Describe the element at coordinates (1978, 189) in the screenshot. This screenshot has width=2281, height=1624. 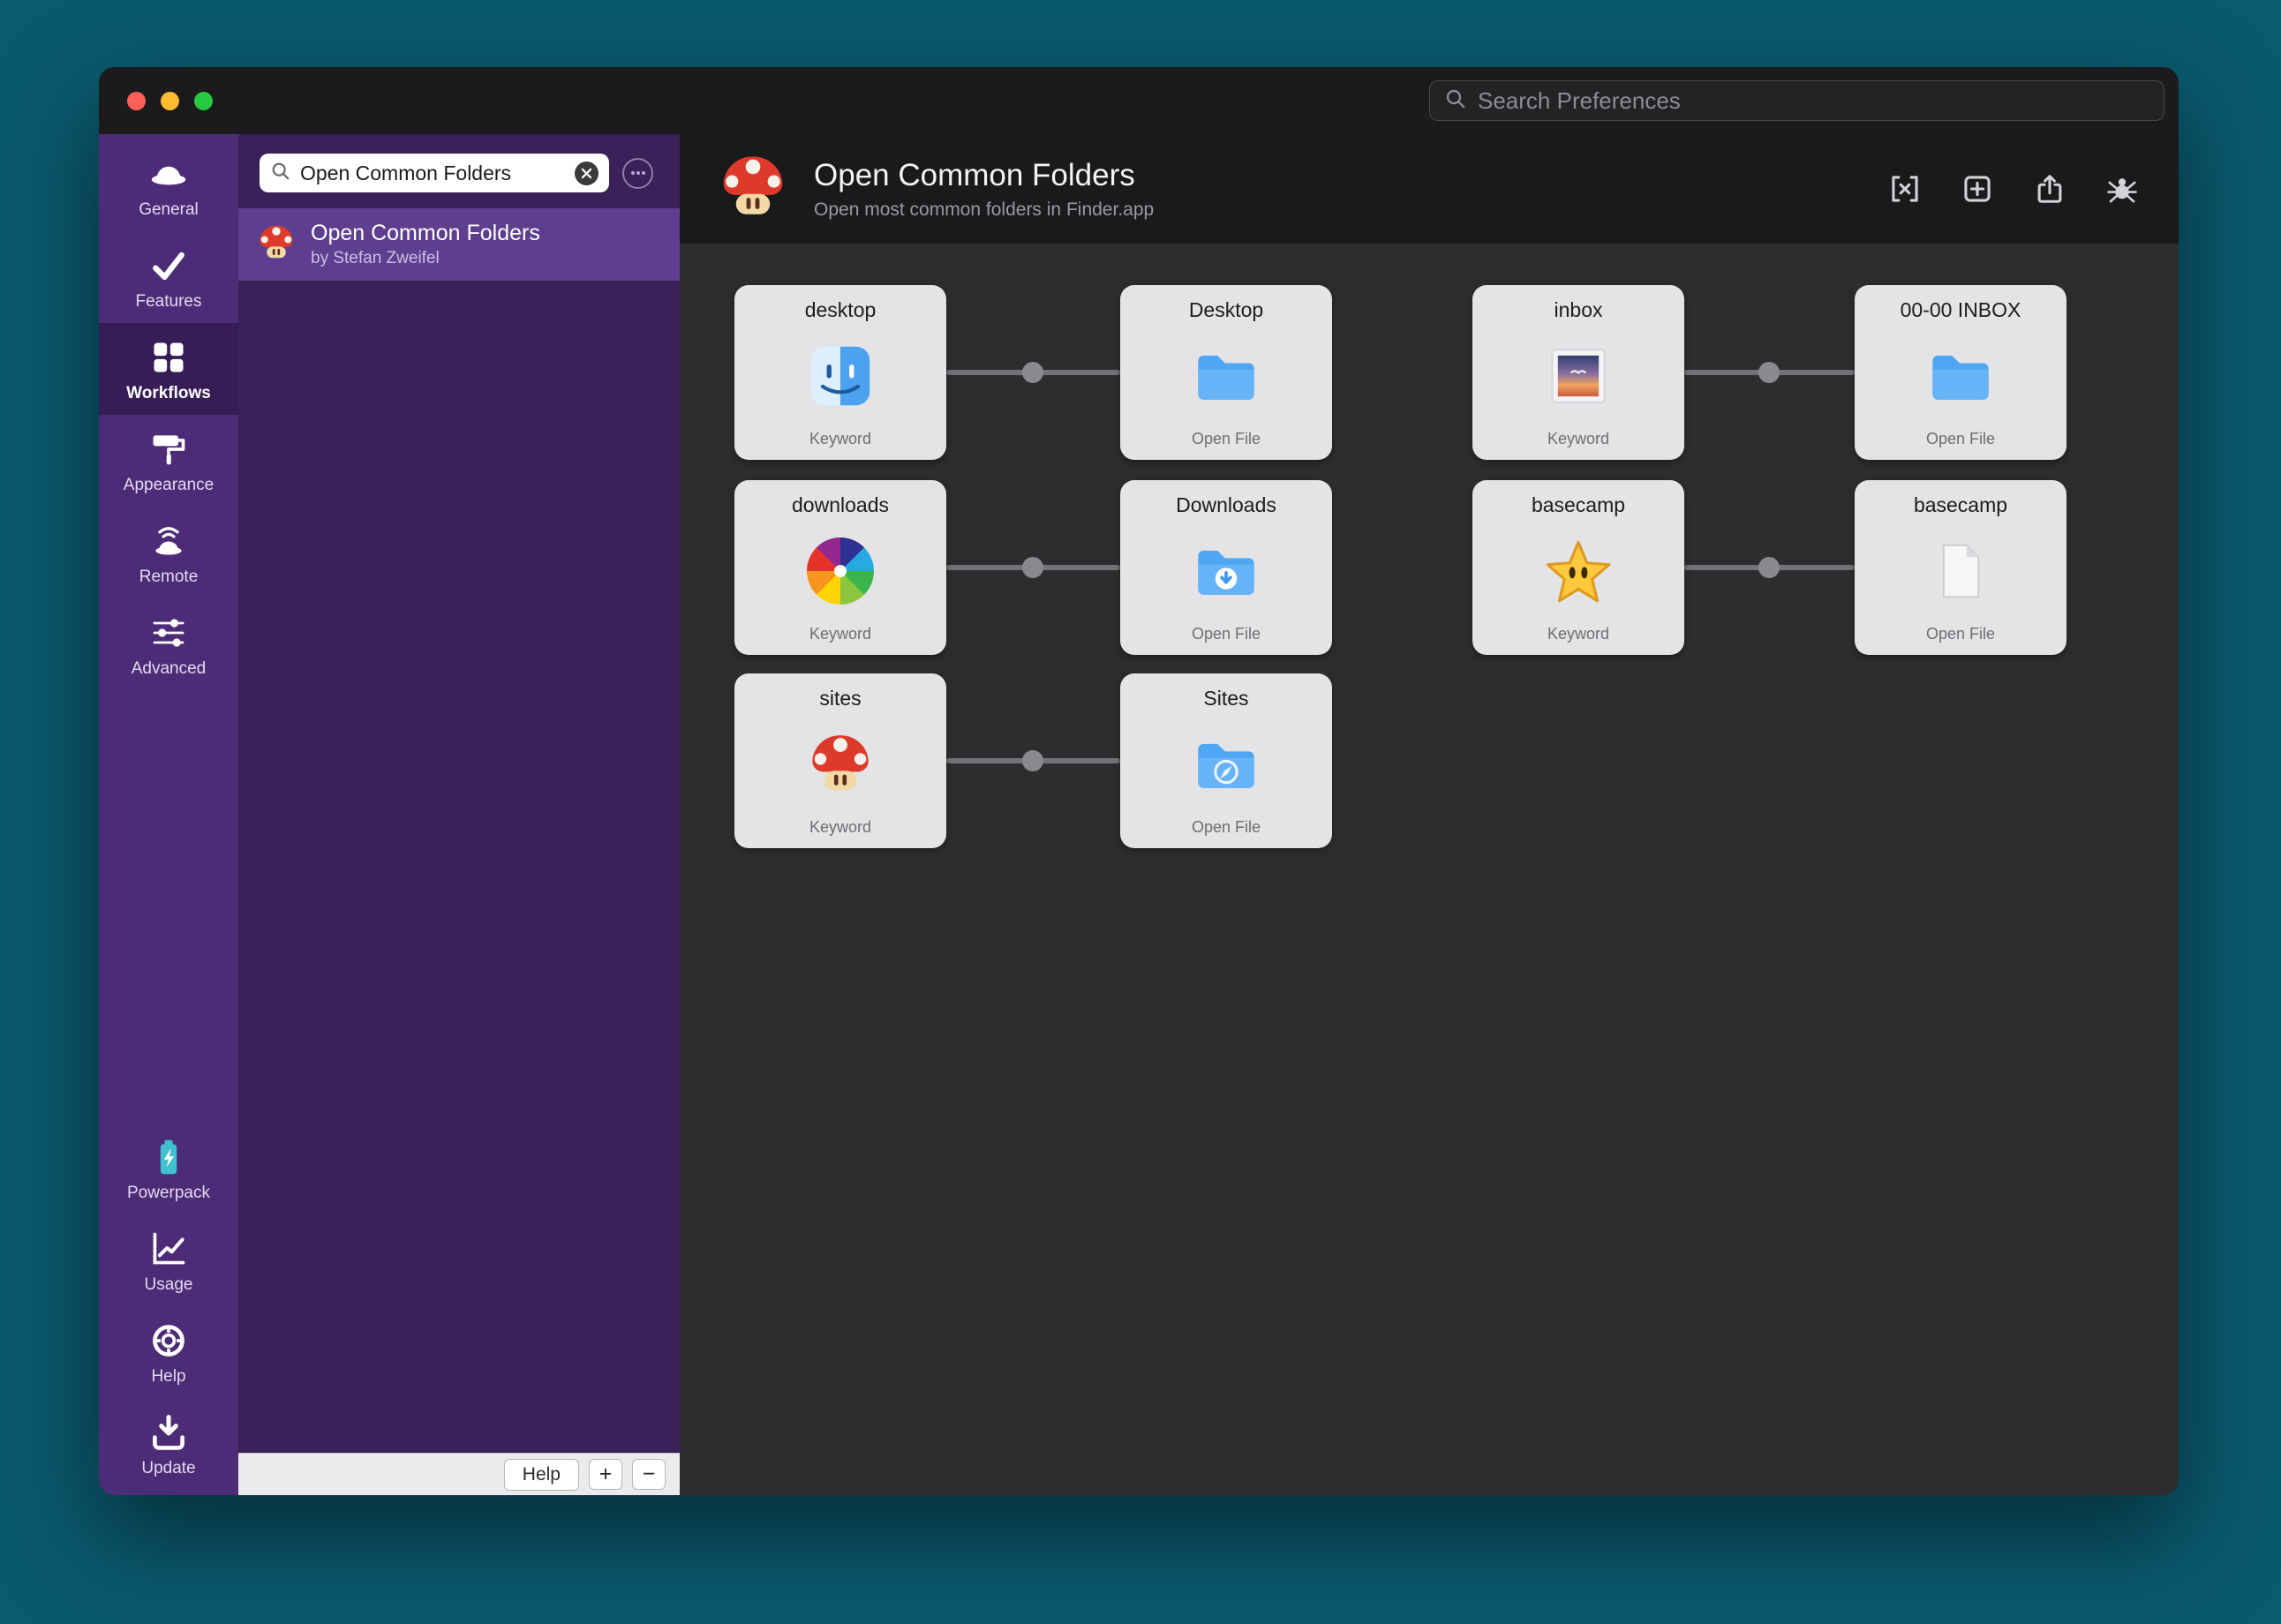
I see `add-object-icon` at that location.